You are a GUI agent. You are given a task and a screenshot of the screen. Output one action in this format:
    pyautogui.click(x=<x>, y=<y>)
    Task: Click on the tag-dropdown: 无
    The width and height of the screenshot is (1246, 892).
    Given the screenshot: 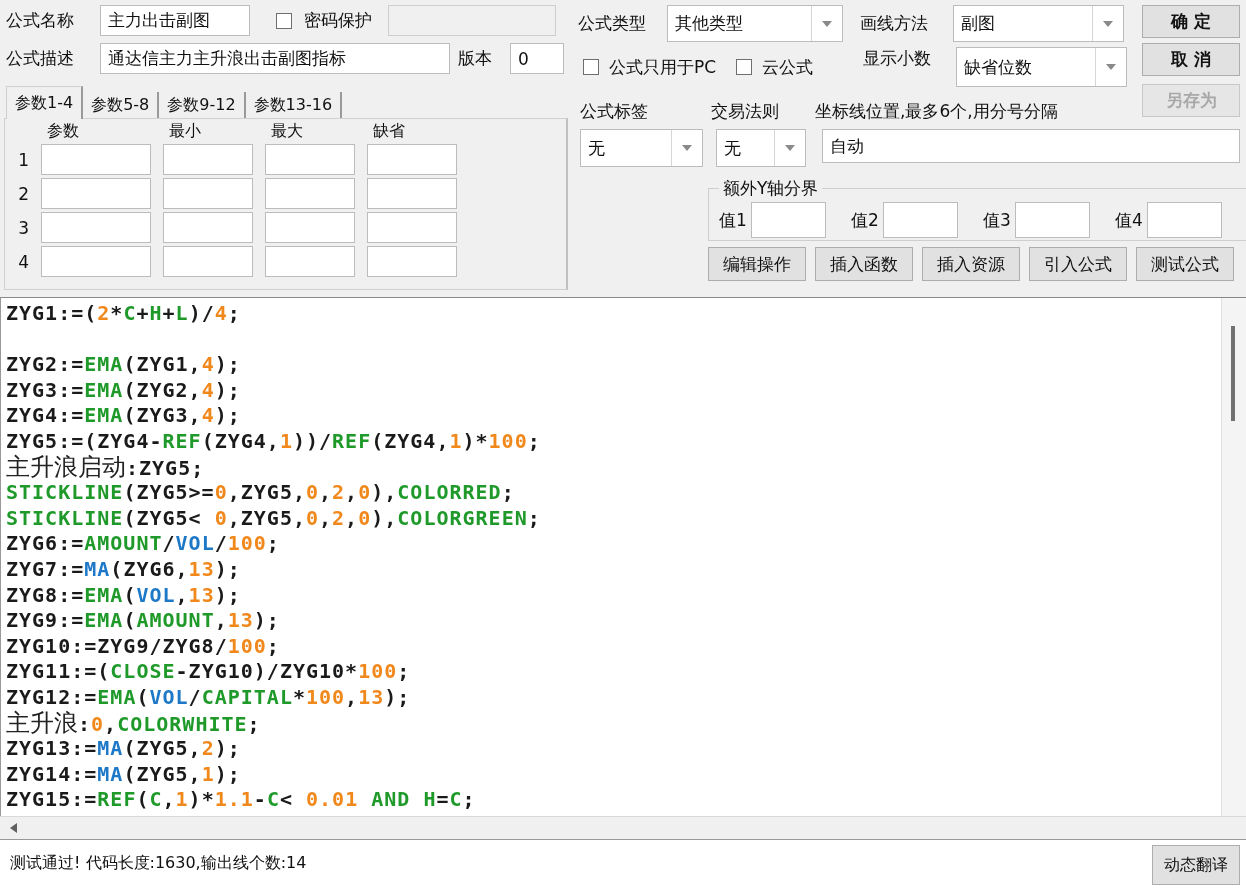 What is the action you would take?
    pyautogui.click(x=641, y=148)
    